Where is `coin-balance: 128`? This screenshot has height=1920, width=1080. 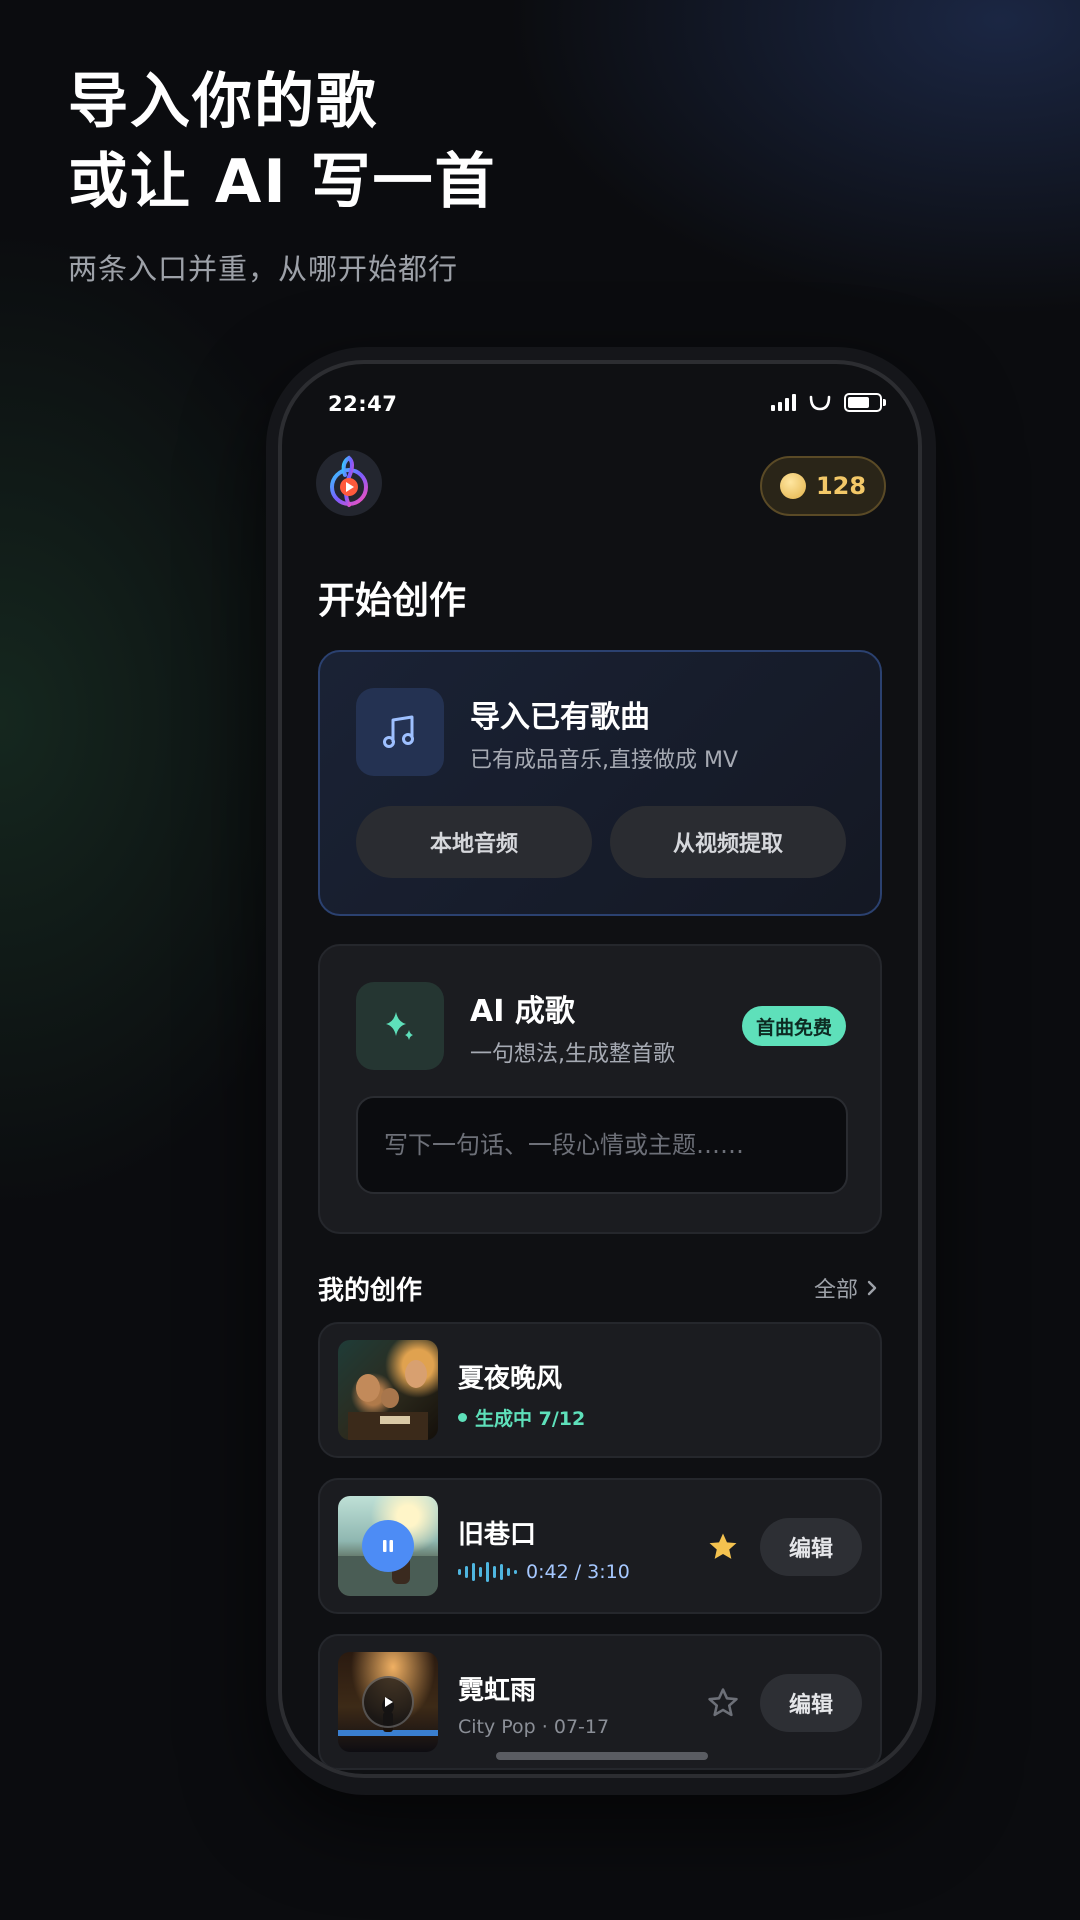 coin-balance: 128 is located at coordinates (823, 486).